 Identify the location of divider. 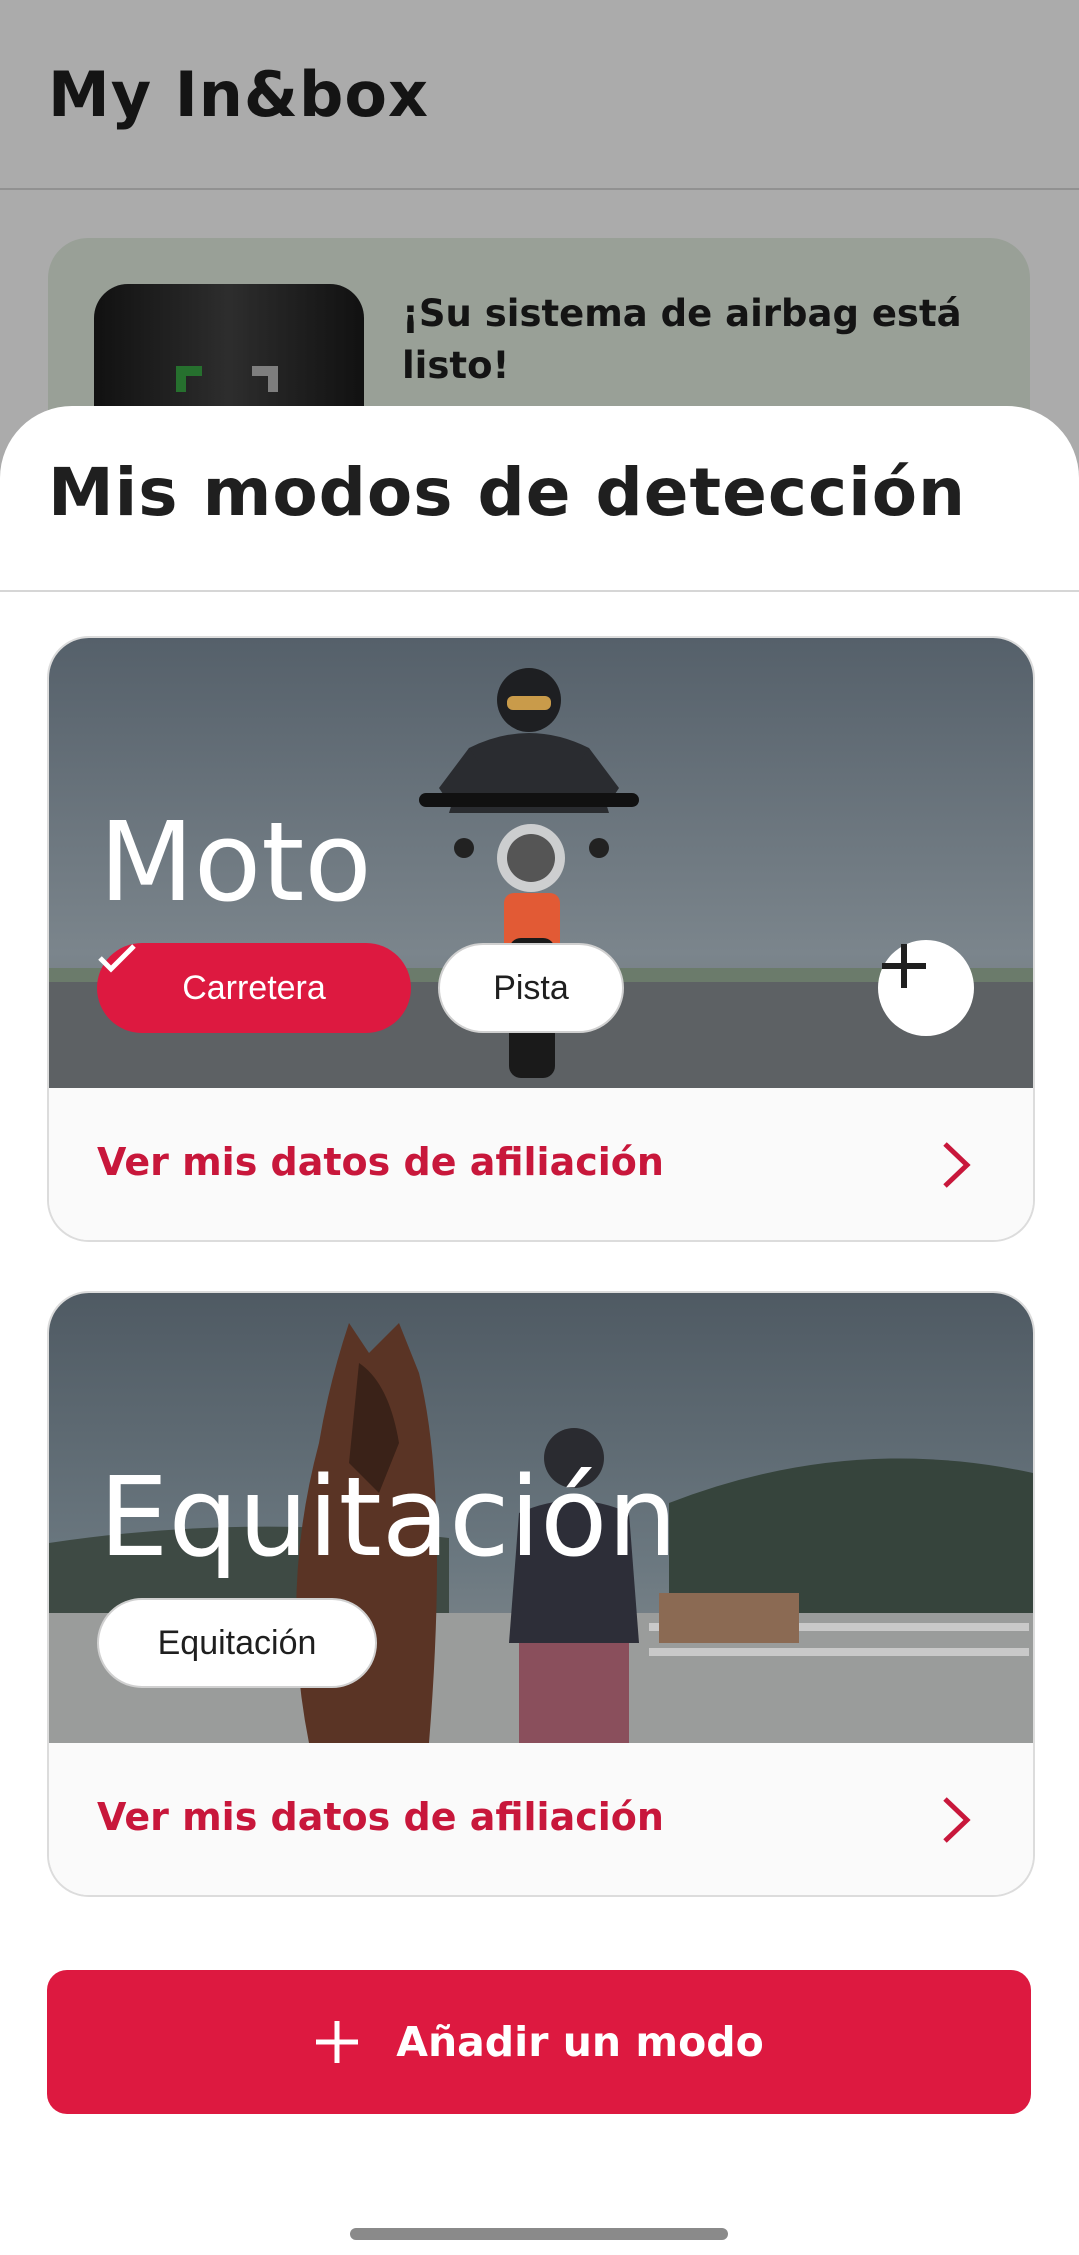
(539, 591).